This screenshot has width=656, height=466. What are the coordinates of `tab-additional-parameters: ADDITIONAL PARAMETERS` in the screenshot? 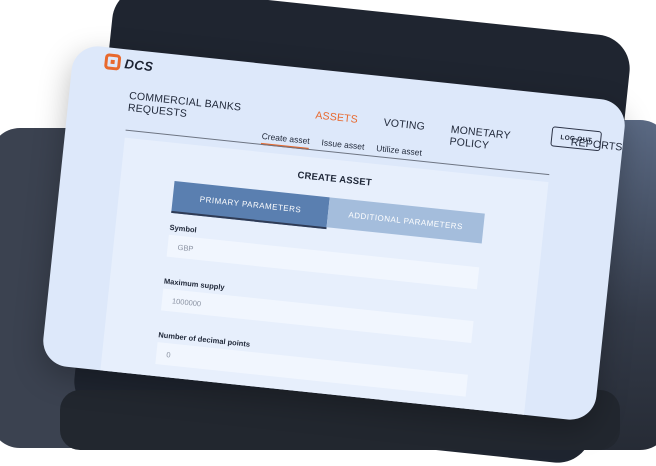 It's located at (405, 220).